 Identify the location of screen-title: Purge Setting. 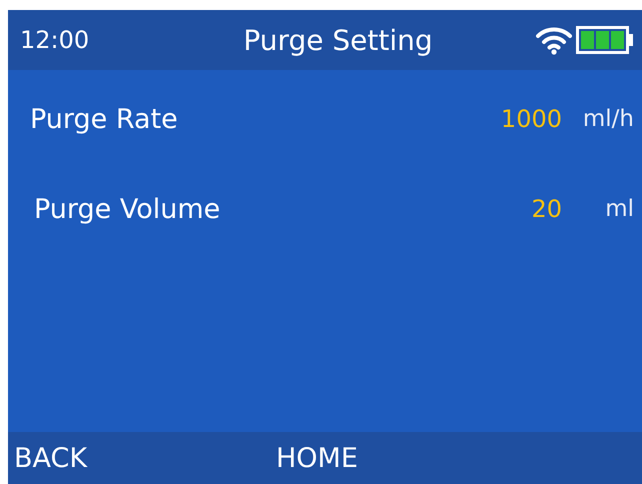
(338, 40).